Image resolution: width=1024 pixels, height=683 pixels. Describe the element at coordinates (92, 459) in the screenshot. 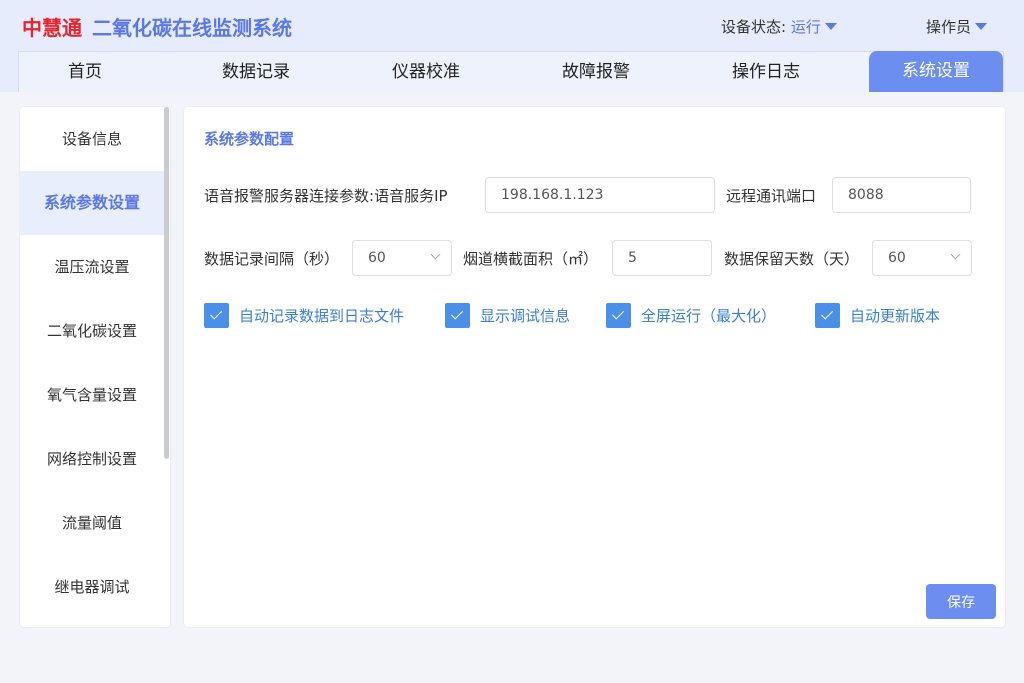

I see `sidebar-item-network: 网络控制设置` at that location.